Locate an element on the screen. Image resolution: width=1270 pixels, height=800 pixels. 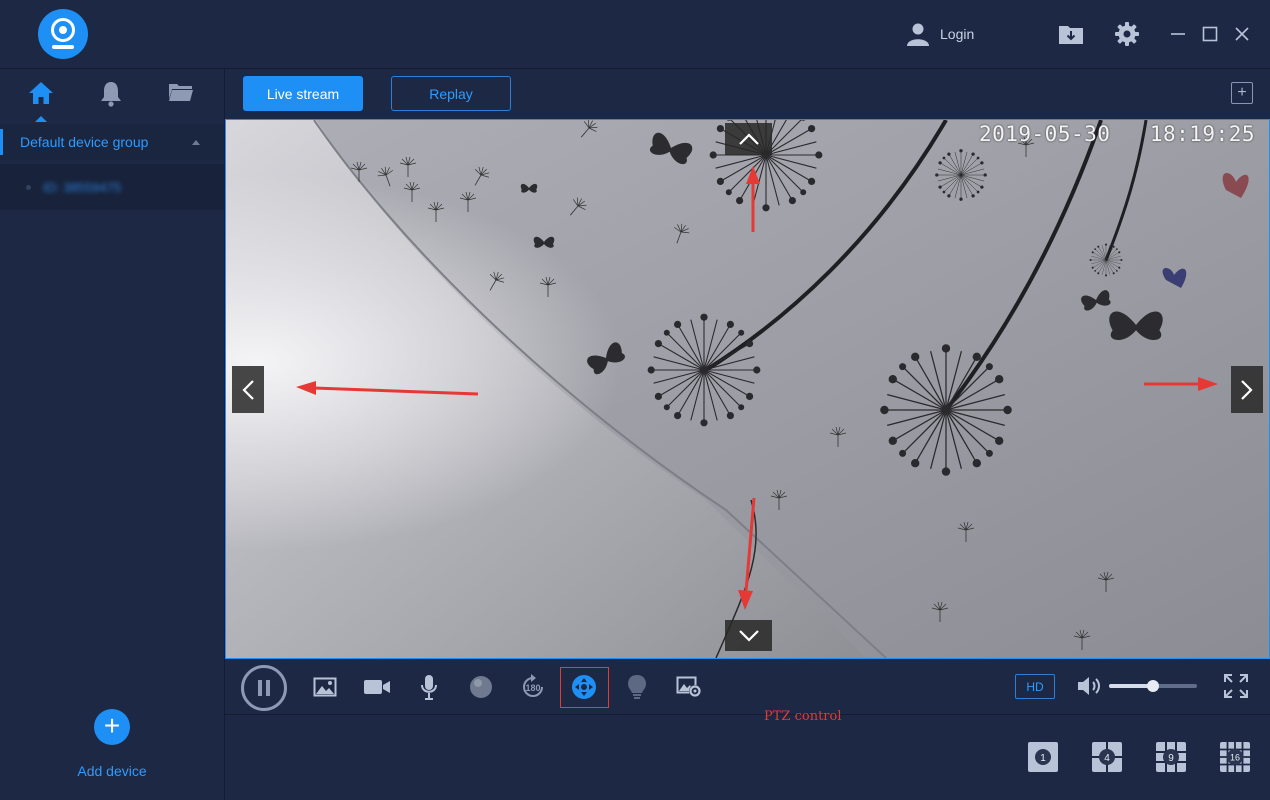
ptz-control-icon is located at coordinates (584, 687).